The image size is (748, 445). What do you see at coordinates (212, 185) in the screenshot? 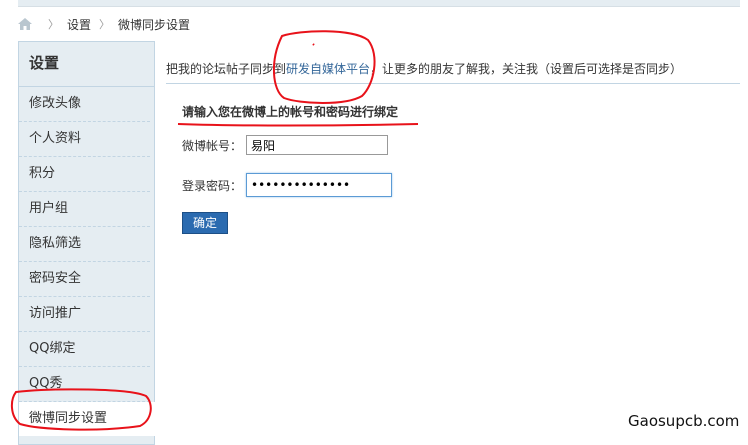
I see `password-label: 登录密码：` at bounding box center [212, 185].